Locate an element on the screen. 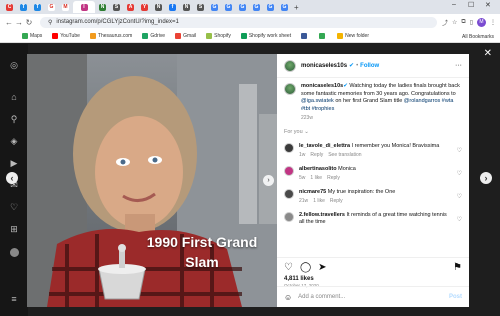 The width and height of the screenshot is (500, 316). more-options-icon: ··· is located at coordinates (458, 65).